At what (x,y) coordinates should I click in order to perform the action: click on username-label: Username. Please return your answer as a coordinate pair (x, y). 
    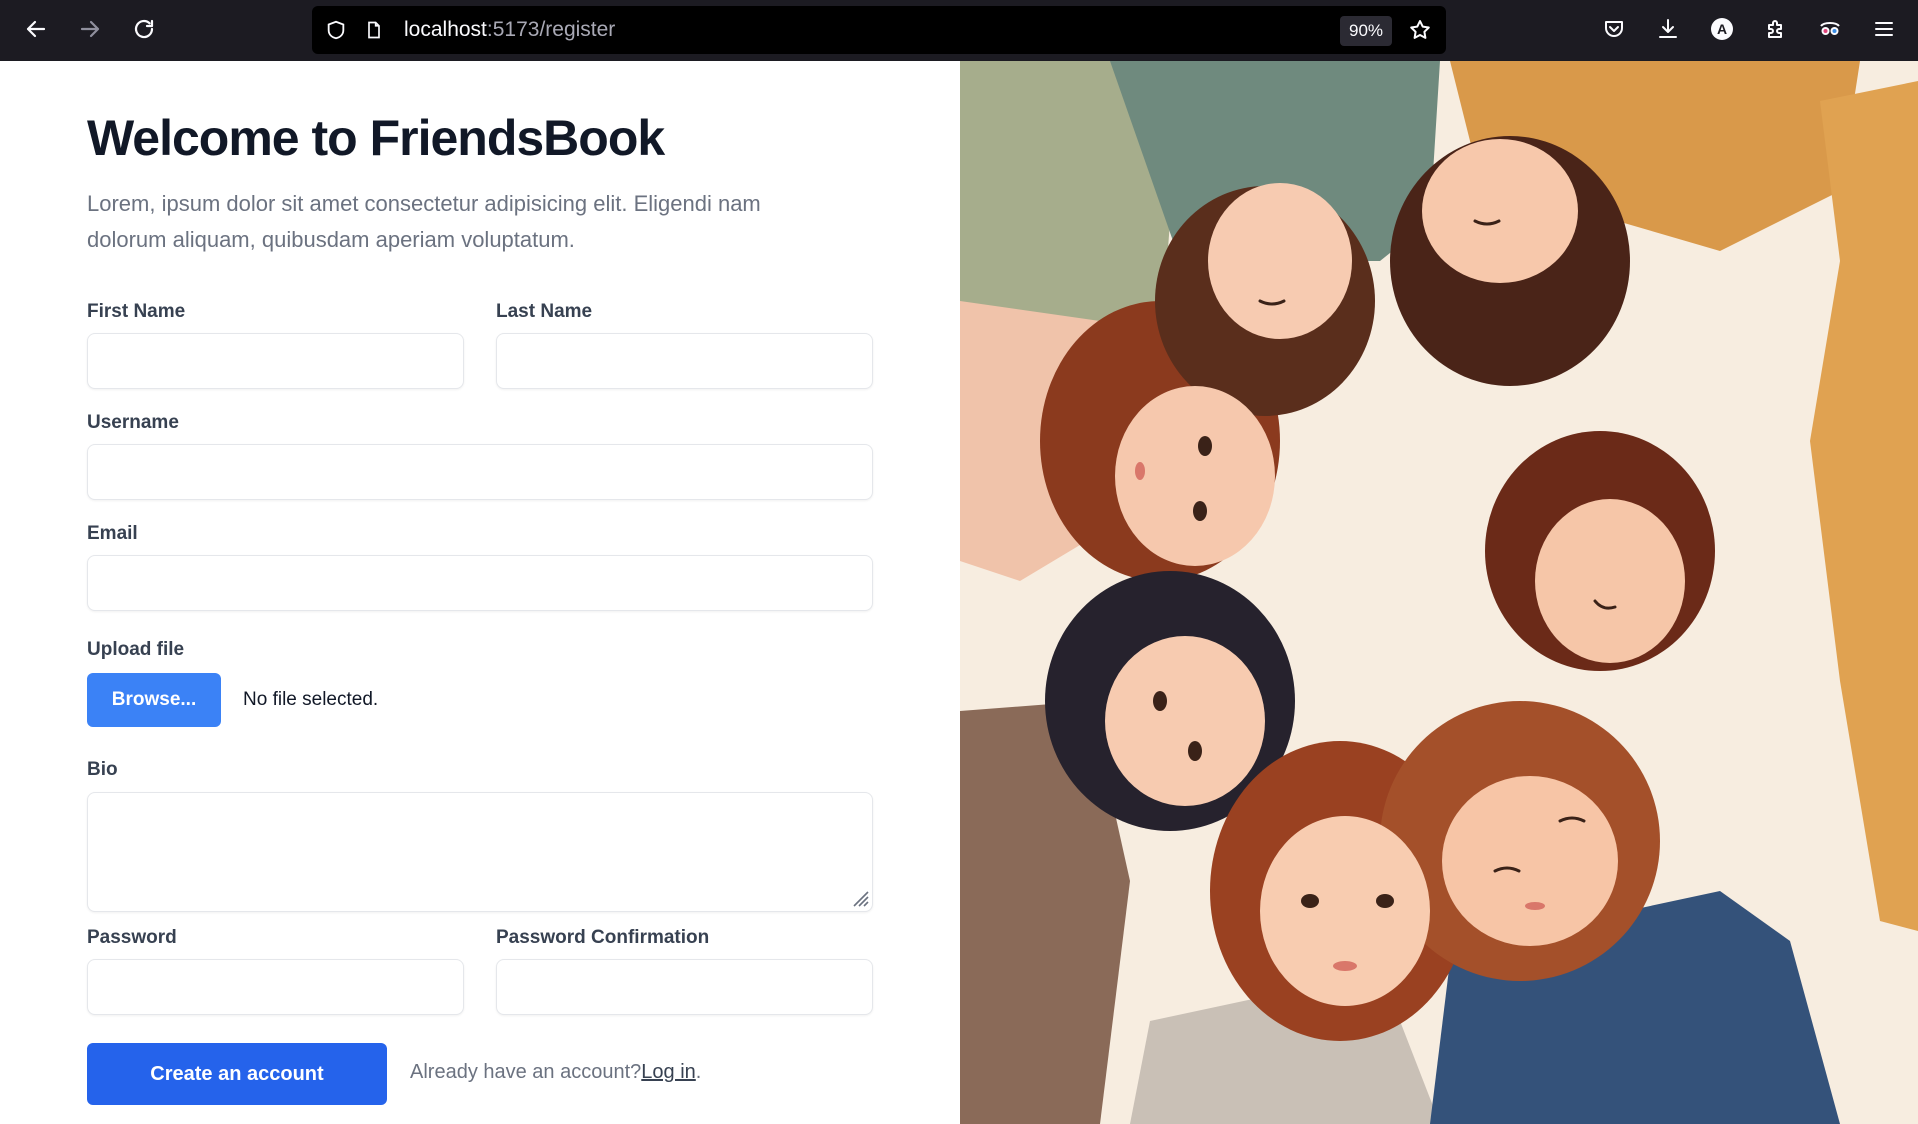
    Looking at the image, I should click on (133, 422).